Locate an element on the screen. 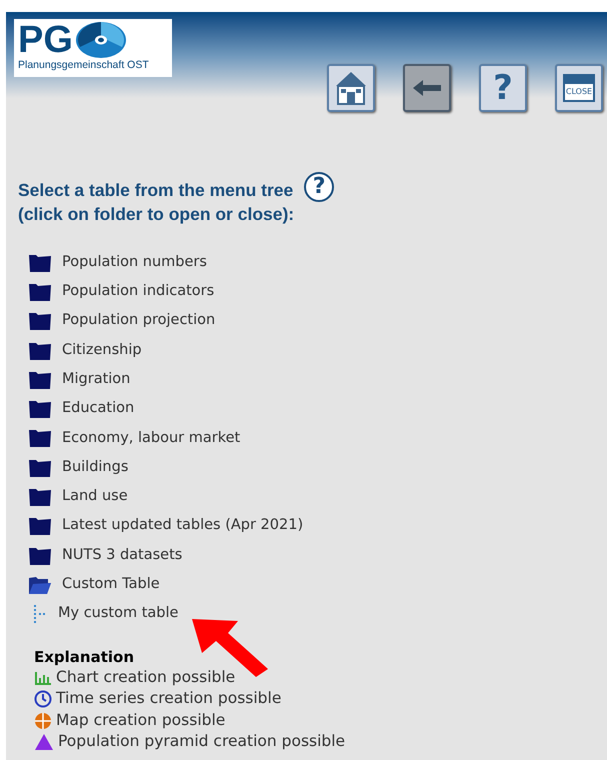 The height and width of the screenshot is (760, 607). window-icon is located at coordinates (579, 88).